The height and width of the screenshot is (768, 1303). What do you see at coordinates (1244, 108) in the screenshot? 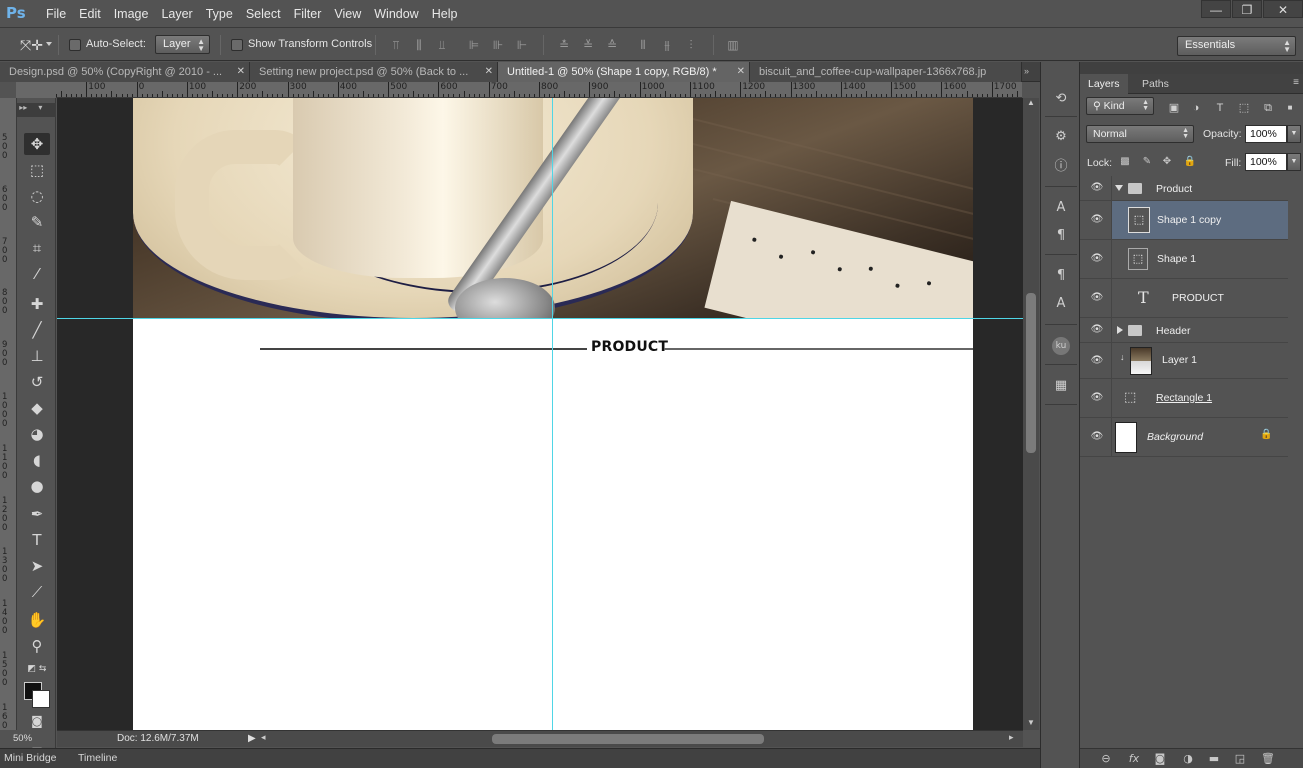
I see `shape-filter-icon: ⬚` at bounding box center [1244, 108].